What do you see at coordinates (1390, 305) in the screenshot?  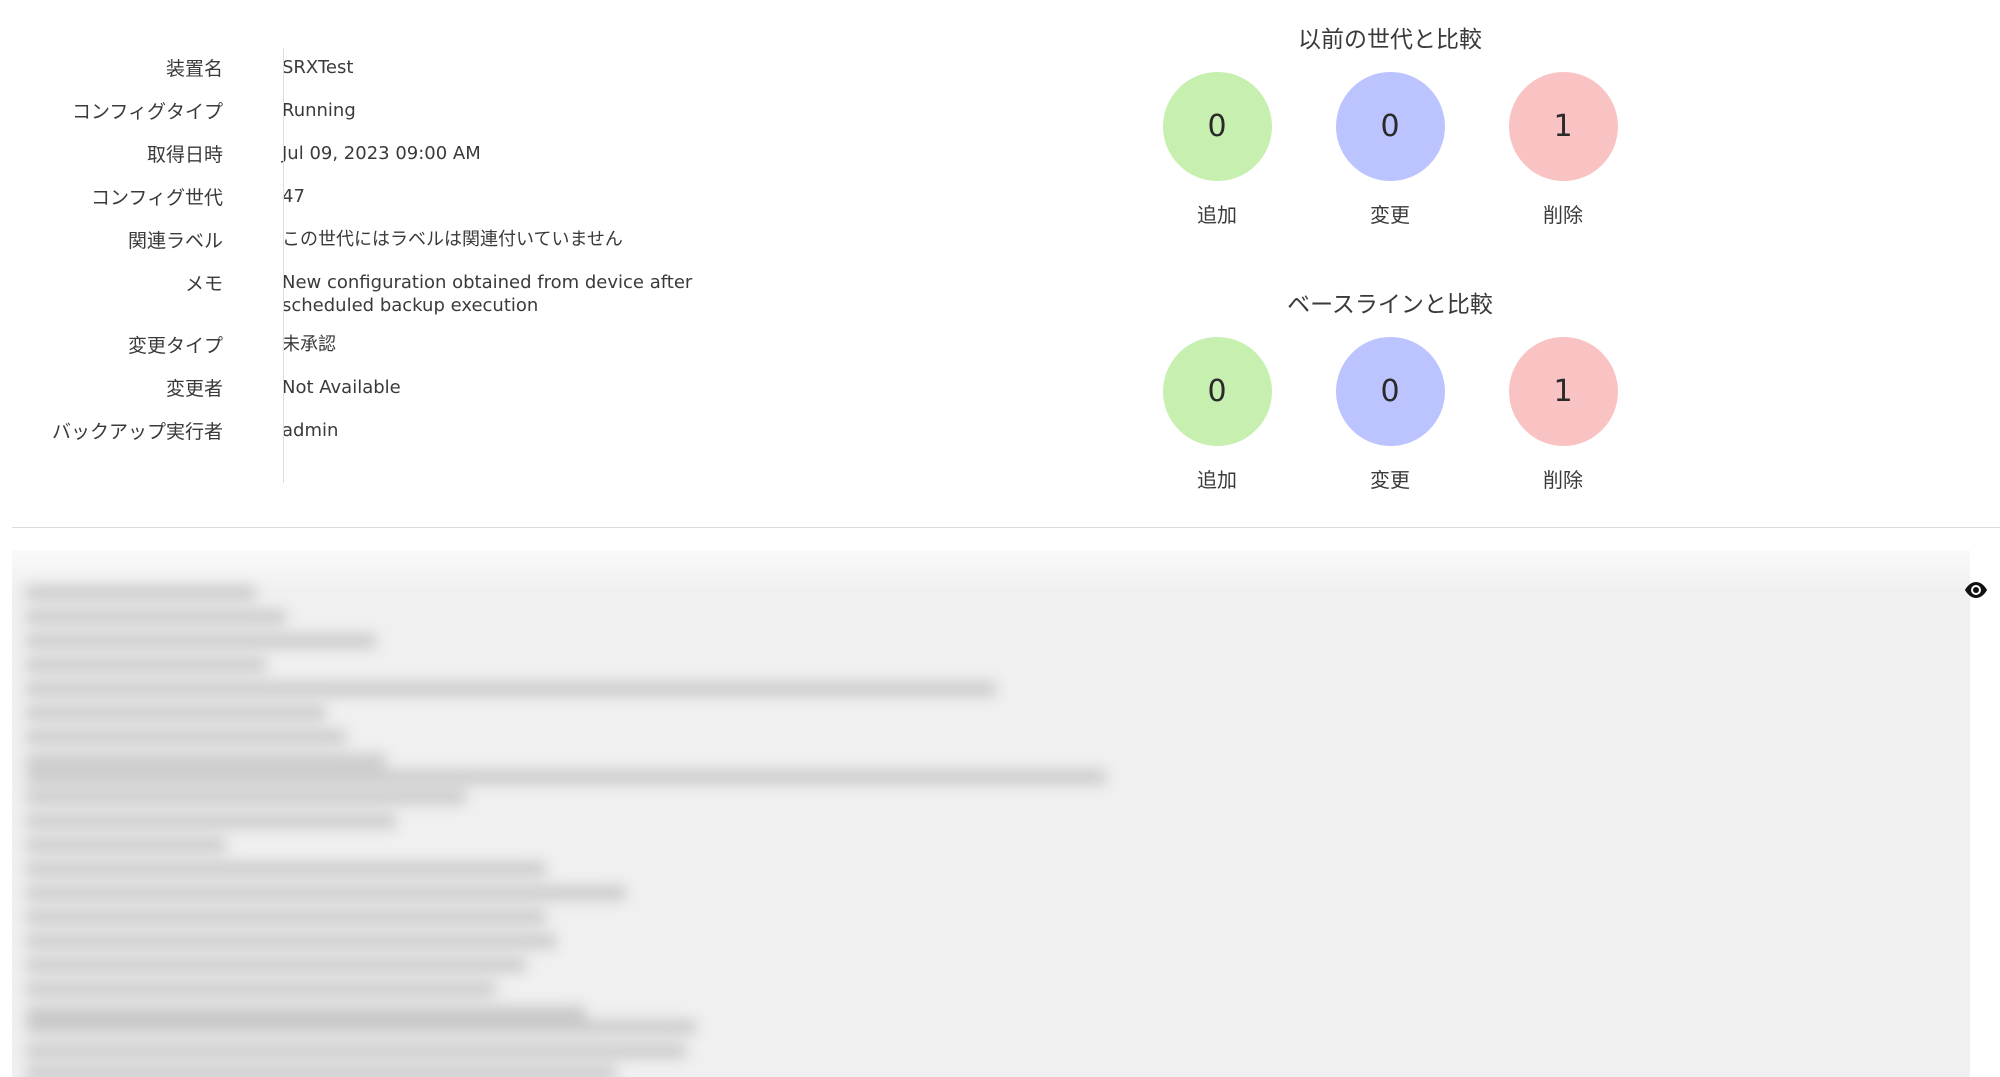 I see `compare-baseline-title: ベースラインと比較` at bounding box center [1390, 305].